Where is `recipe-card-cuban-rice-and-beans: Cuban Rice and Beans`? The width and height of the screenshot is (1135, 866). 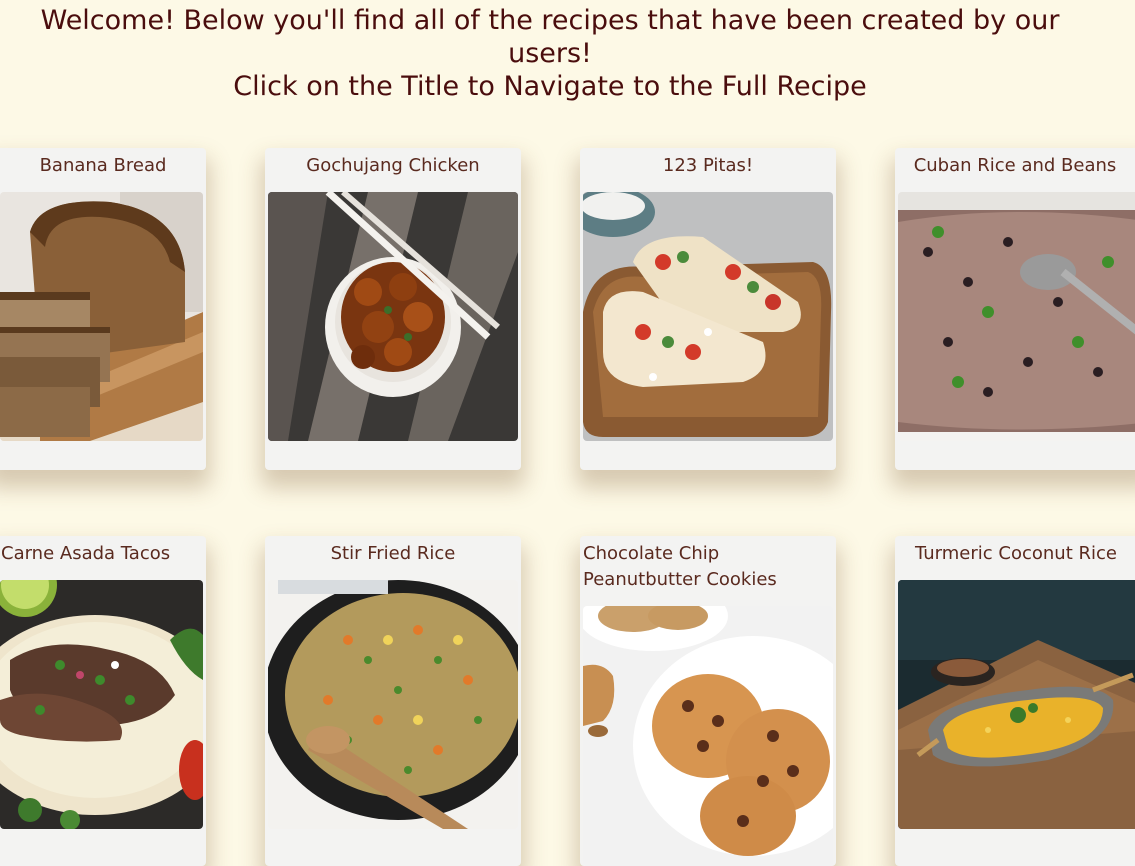 recipe-card-cuban-rice-and-beans: Cuban Rice and Beans is located at coordinates (1015, 309).